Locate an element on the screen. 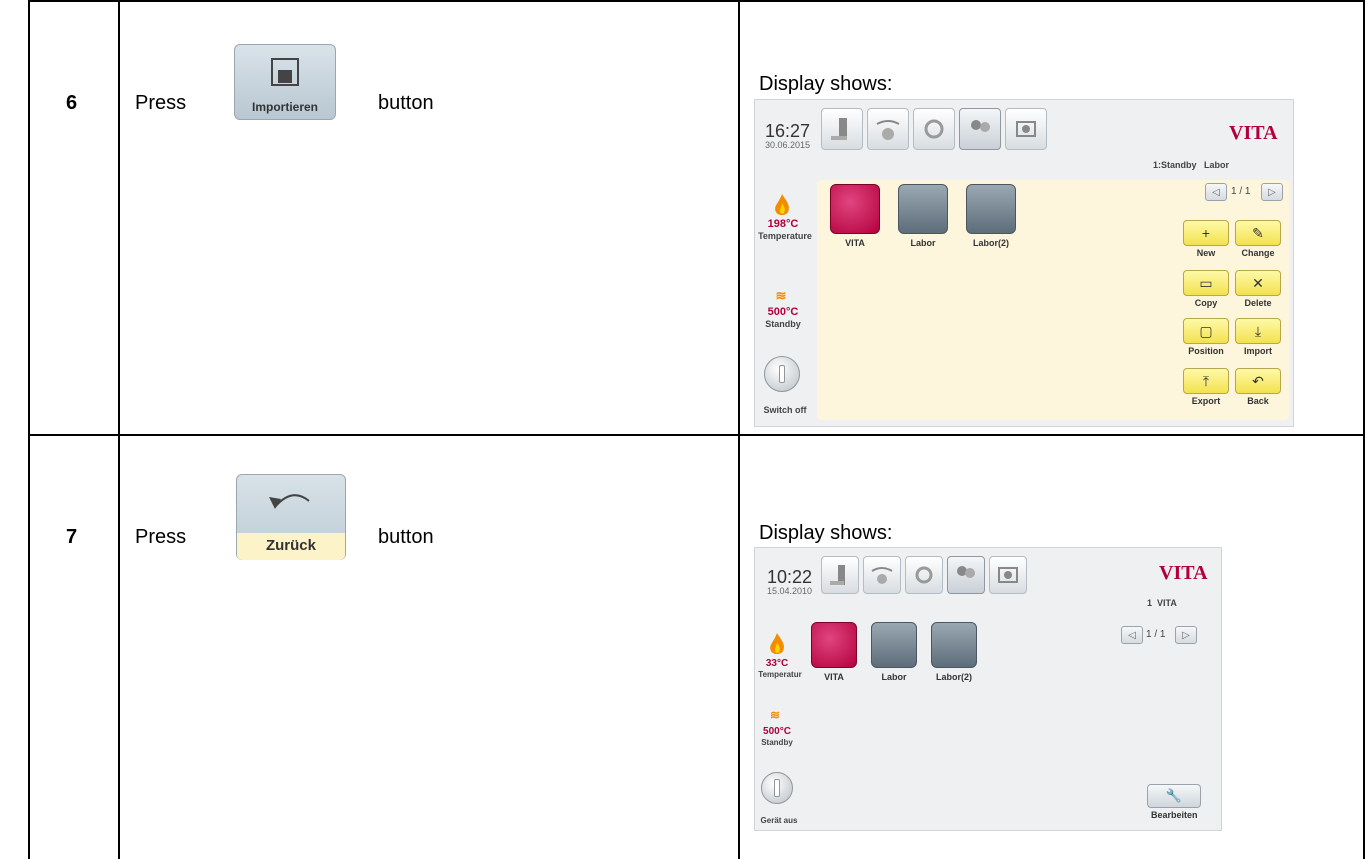 This screenshot has height=859, width=1366. program-label: VITA is located at coordinates (834, 677).